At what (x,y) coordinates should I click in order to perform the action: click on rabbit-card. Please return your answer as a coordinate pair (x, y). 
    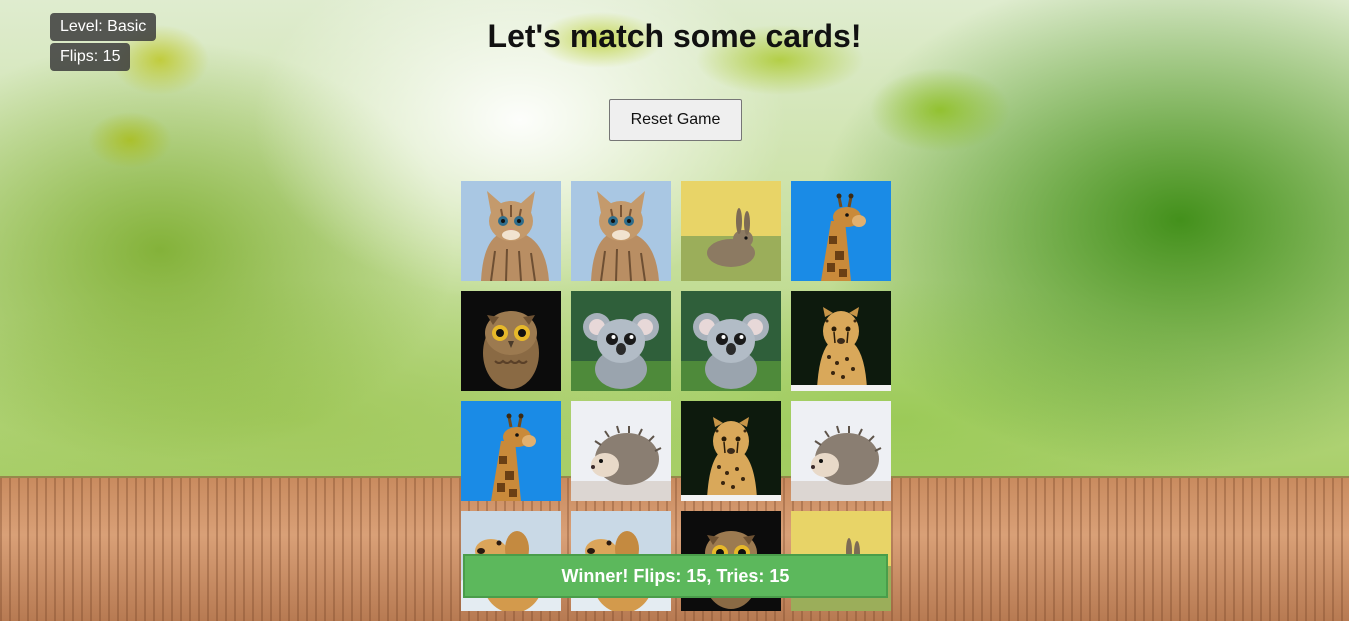
    Looking at the image, I should click on (731, 231).